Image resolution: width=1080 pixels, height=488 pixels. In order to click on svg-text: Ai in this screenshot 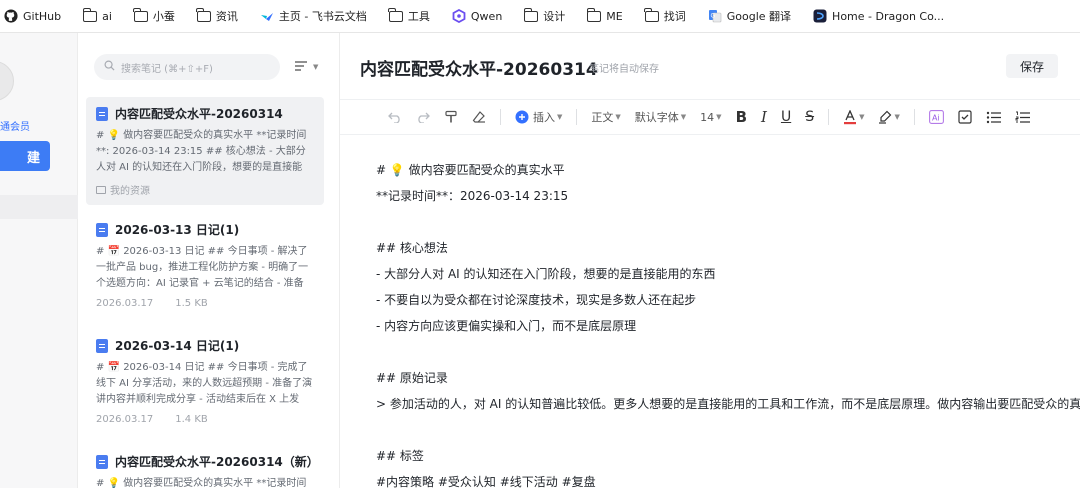, I will do `click(936, 117)`.